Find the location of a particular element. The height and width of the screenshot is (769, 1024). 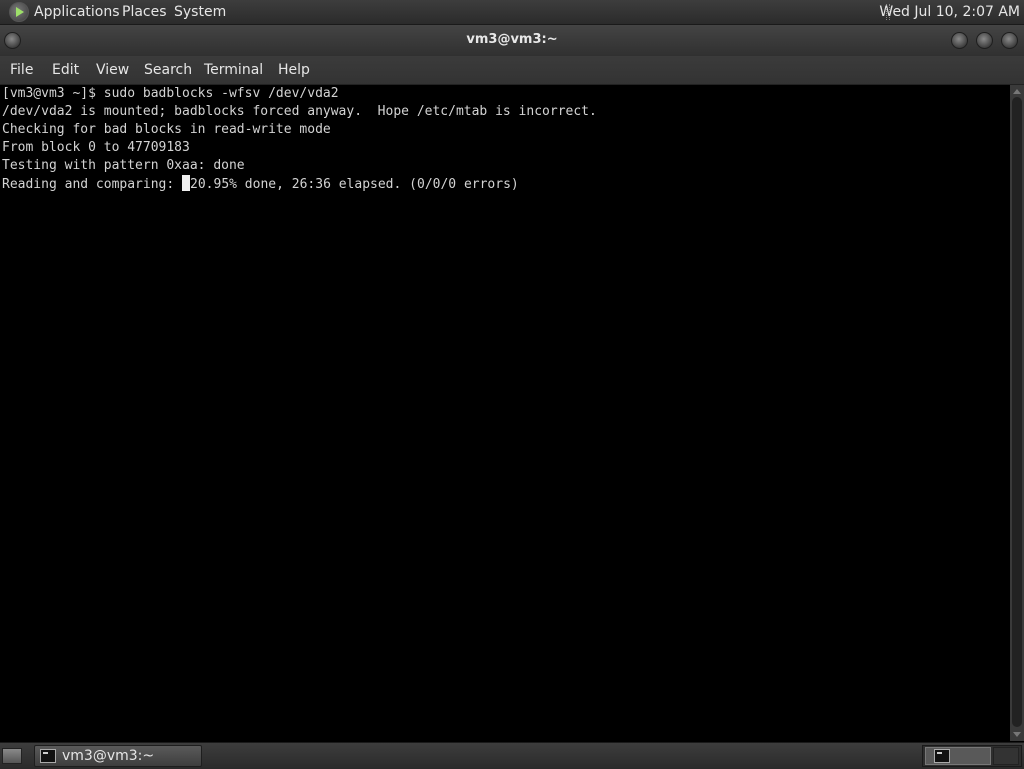

window-titlebar: vm3@vm3:~ is located at coordinates (512, 40).